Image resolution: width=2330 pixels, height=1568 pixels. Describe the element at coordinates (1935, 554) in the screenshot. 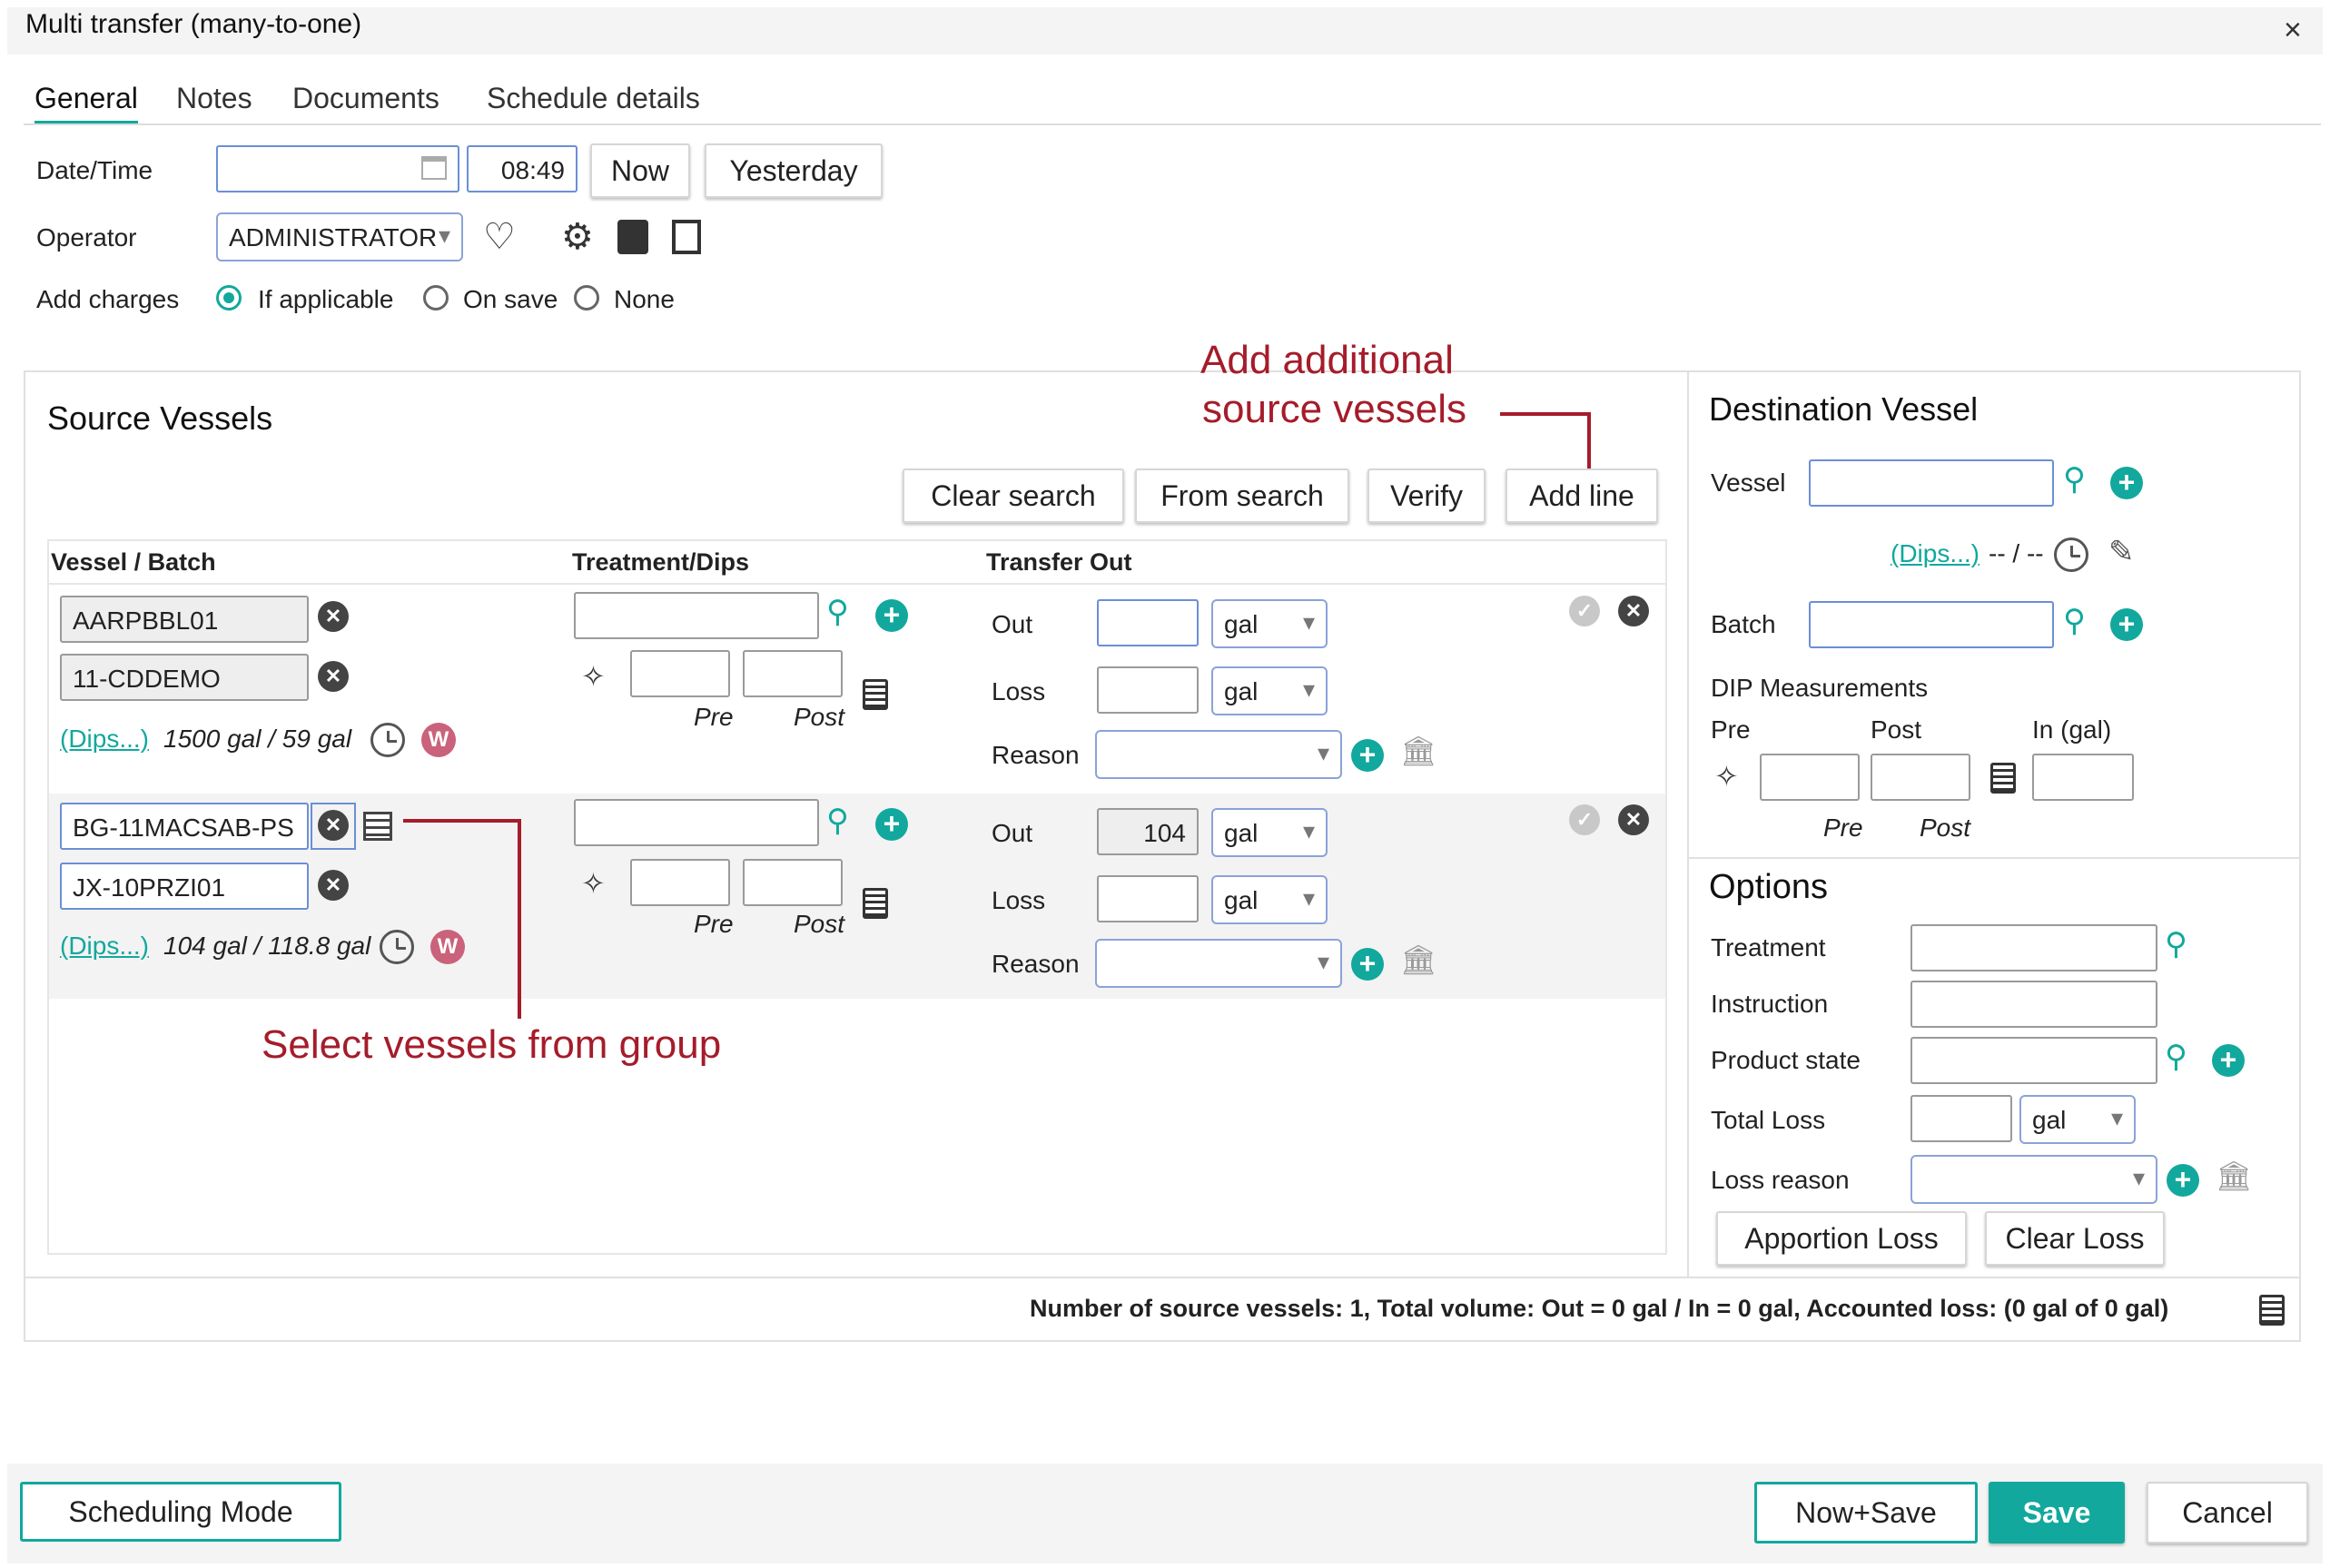

I see `dest-dips-link: (Dips...)` at that location.